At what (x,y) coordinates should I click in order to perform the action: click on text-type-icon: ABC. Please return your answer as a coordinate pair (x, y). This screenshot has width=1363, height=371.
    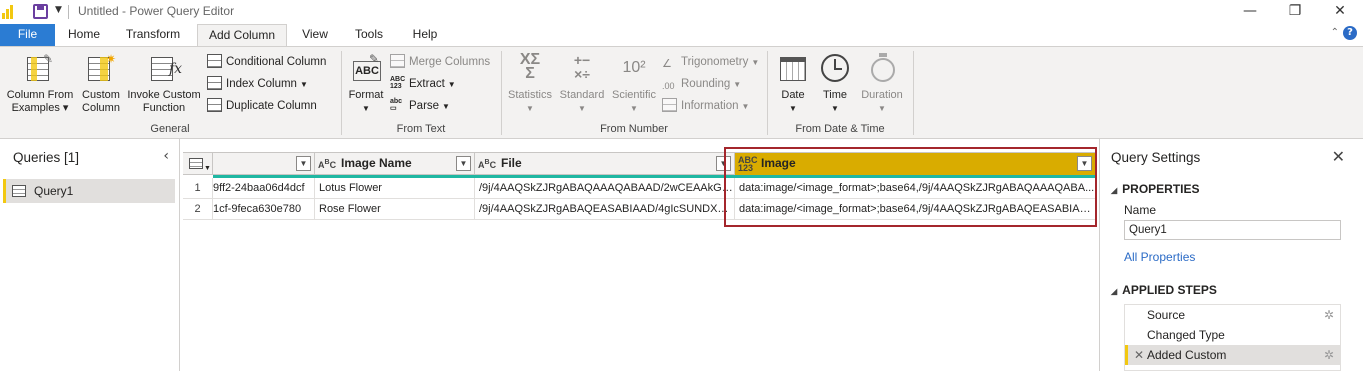
    Looking at the image, I should click on (327, 164).